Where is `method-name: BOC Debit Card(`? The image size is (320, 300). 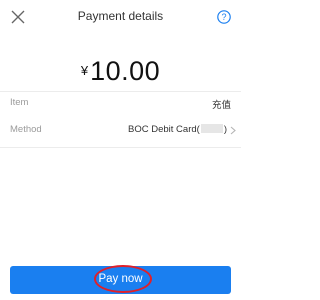
method-name: BOC Debit Card( is located at coordinates (164, 129).